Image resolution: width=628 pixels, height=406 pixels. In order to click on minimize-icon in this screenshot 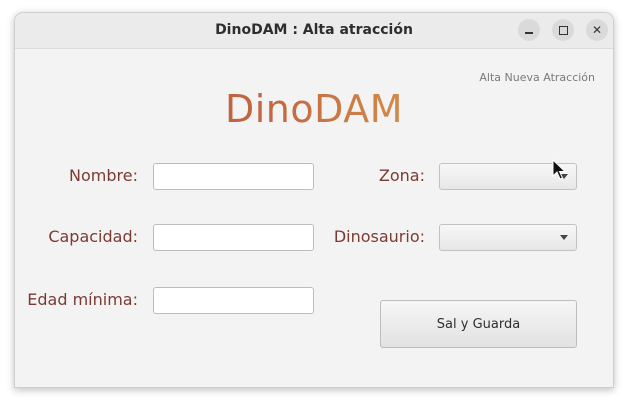, I will do `click(529, 33)`.